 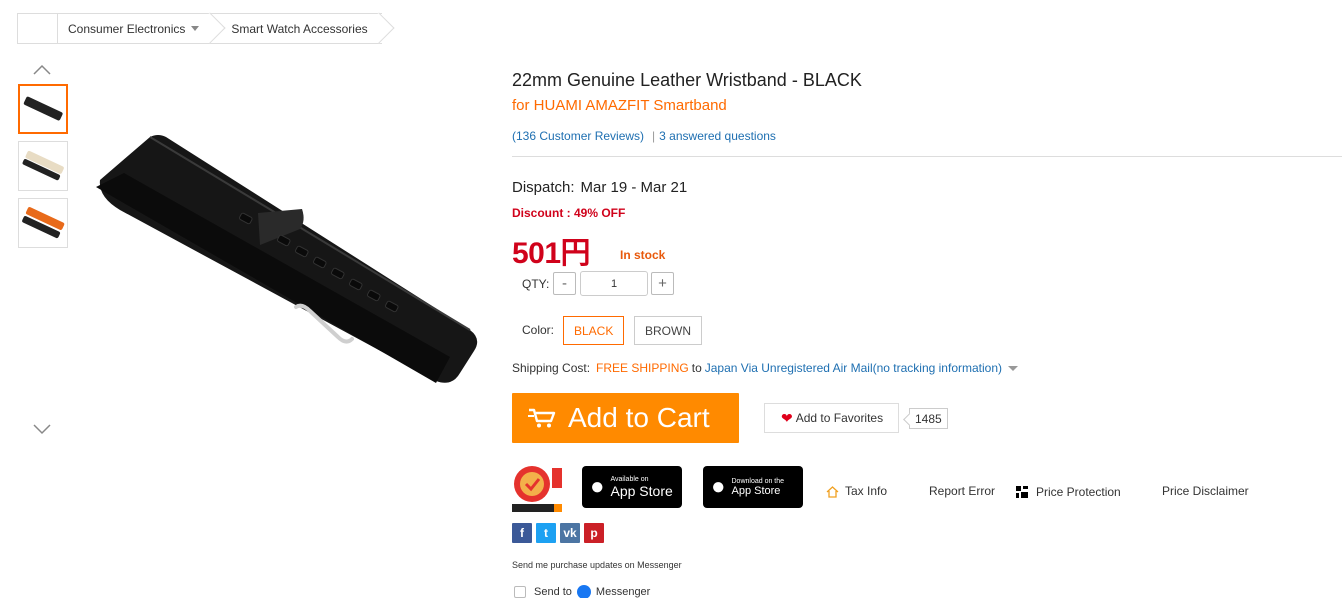 What do you see at coordinates (696, 368) in the screenshot?
I see `shipping-to: to` at bounding box center [696, 368].